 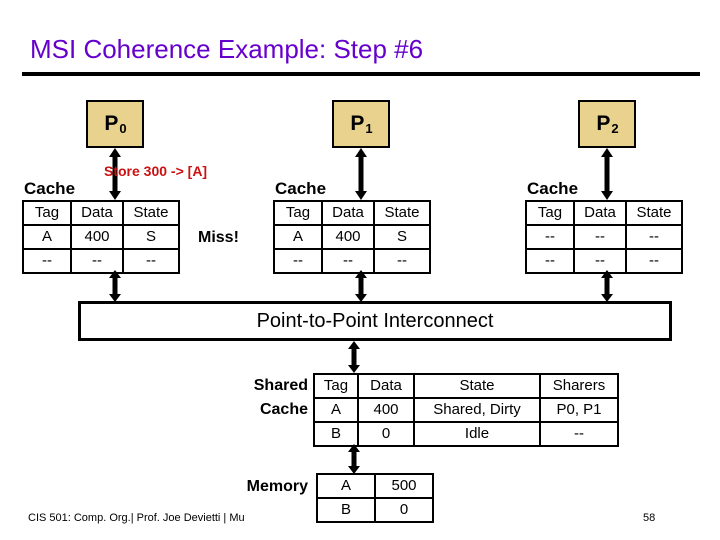 I want to click on processor-box-p1: P1, so click(x=361, y=124).